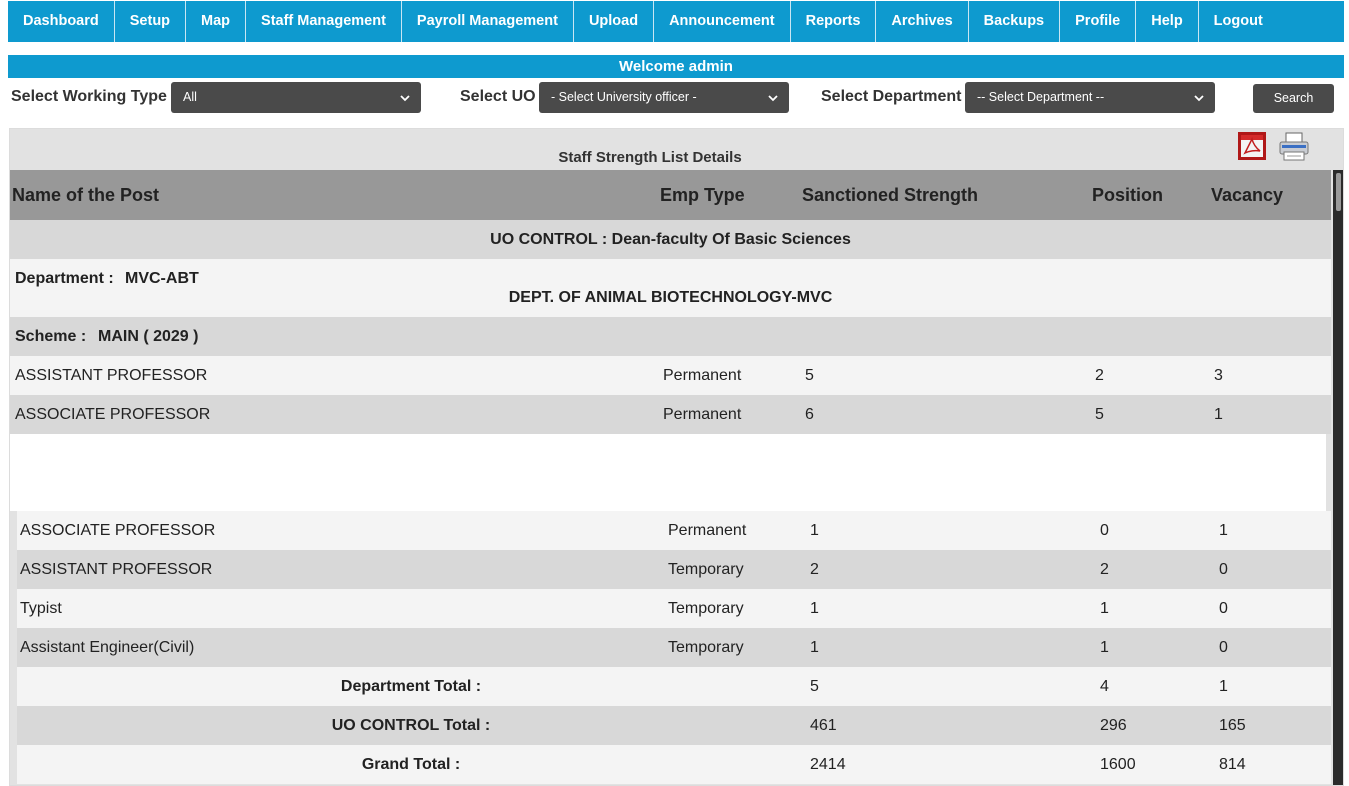 The image size is (1349, 786). I want to click on table-gap, so click(668, 472).